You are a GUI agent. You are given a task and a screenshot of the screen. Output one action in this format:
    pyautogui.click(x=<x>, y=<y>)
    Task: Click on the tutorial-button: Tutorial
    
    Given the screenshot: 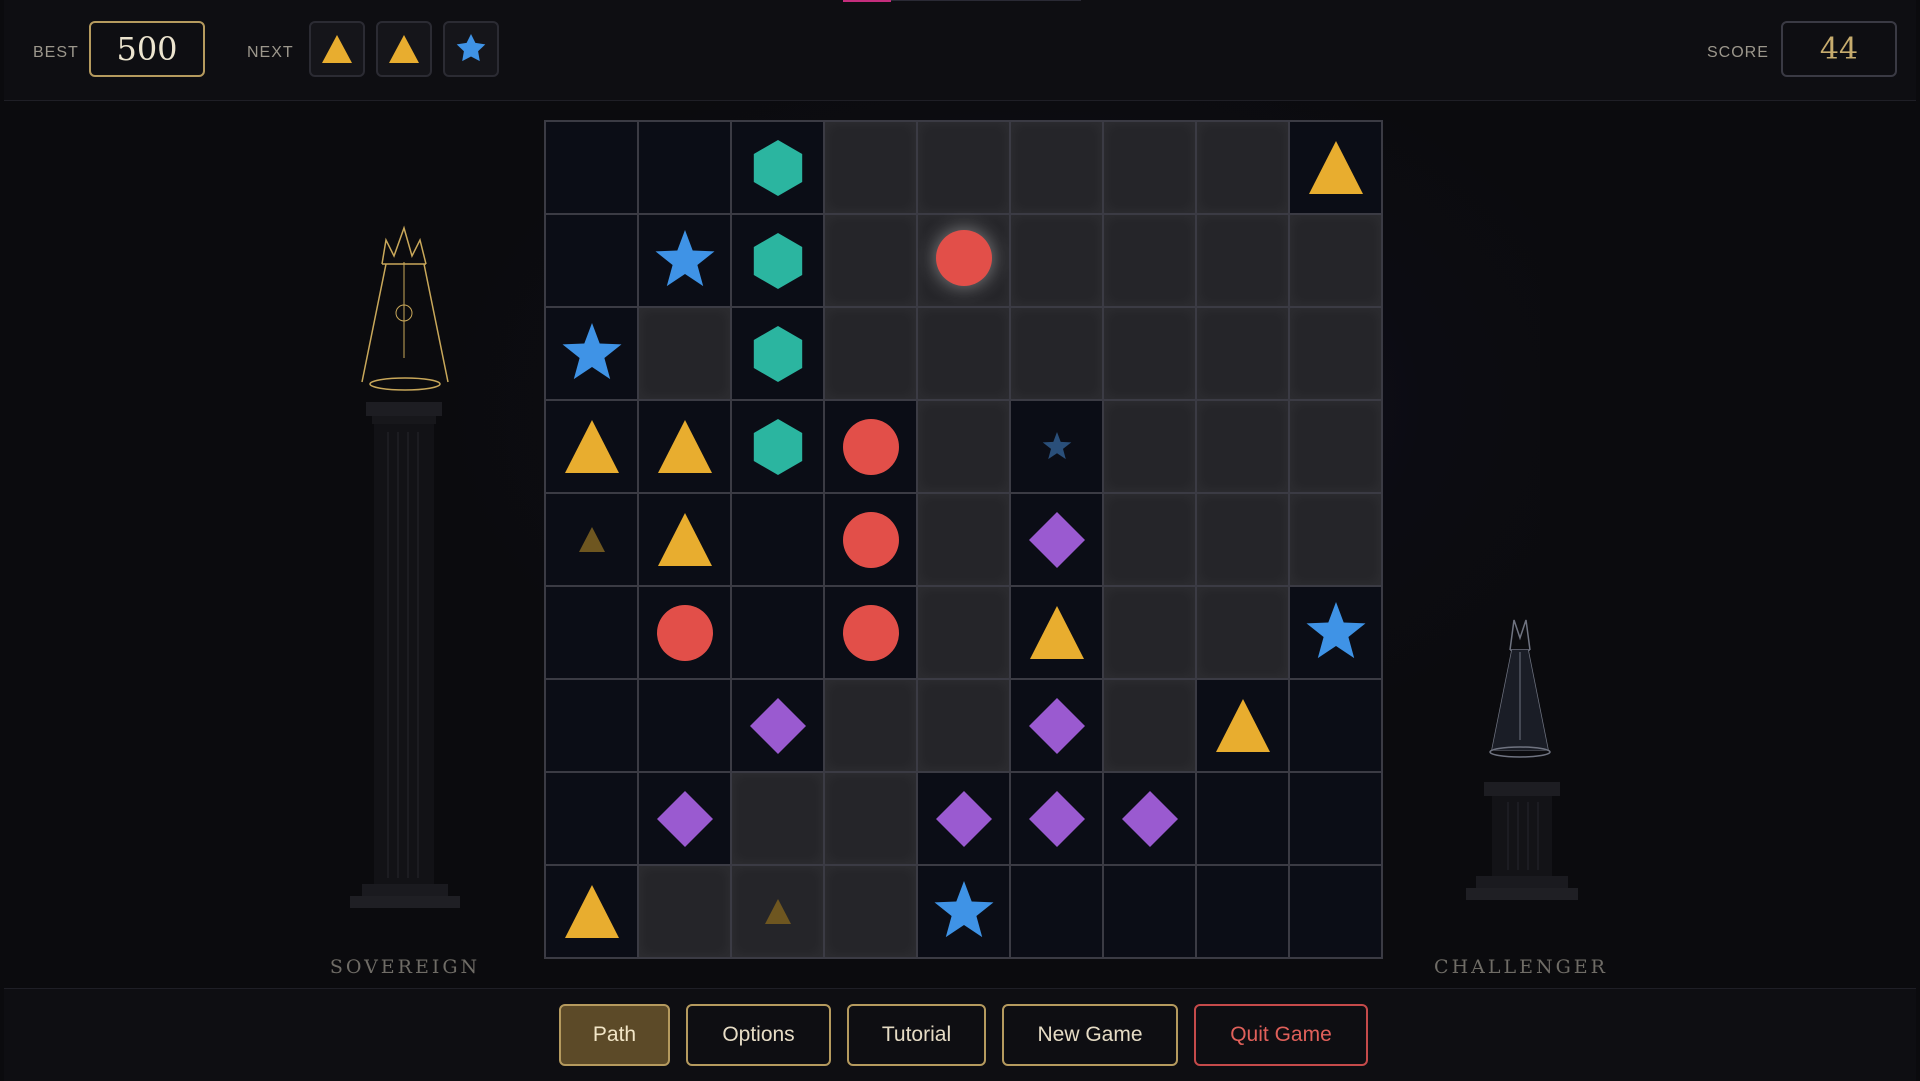 What is the action you would take?
    pyautogui.click(x=916, y=1035)
    